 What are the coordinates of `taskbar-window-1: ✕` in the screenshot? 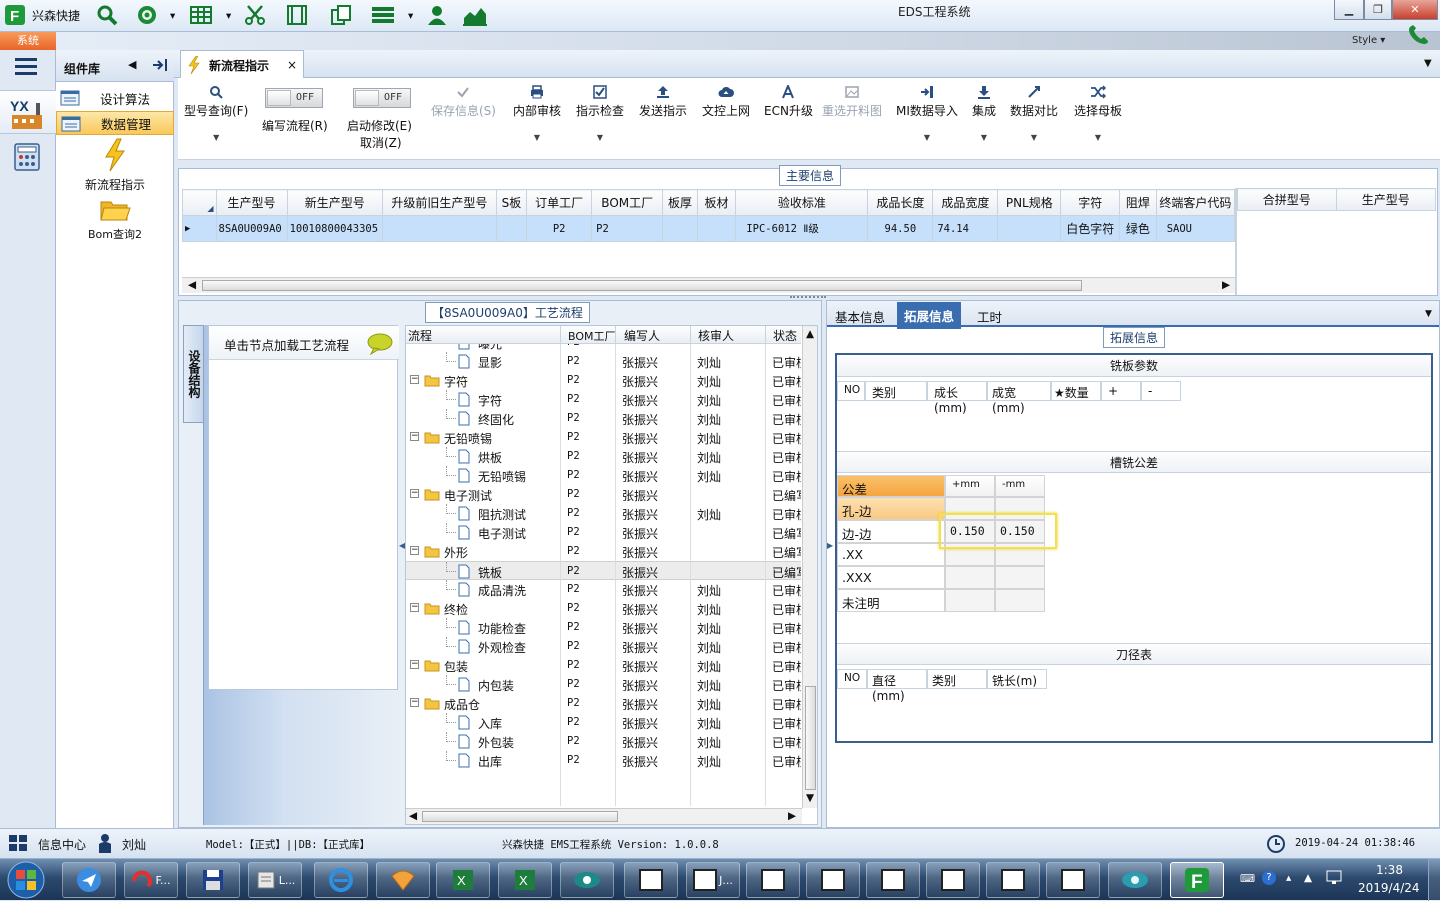 It's located at (651, 880).